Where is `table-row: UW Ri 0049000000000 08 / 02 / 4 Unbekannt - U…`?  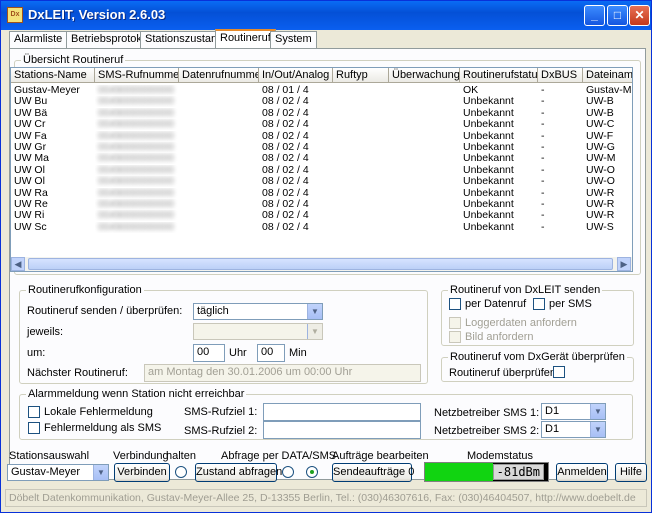 table-row: UW Ri 0049000000000 08 / 02 / 4 Unbekannt - U… is located at coordinates (321, 215).